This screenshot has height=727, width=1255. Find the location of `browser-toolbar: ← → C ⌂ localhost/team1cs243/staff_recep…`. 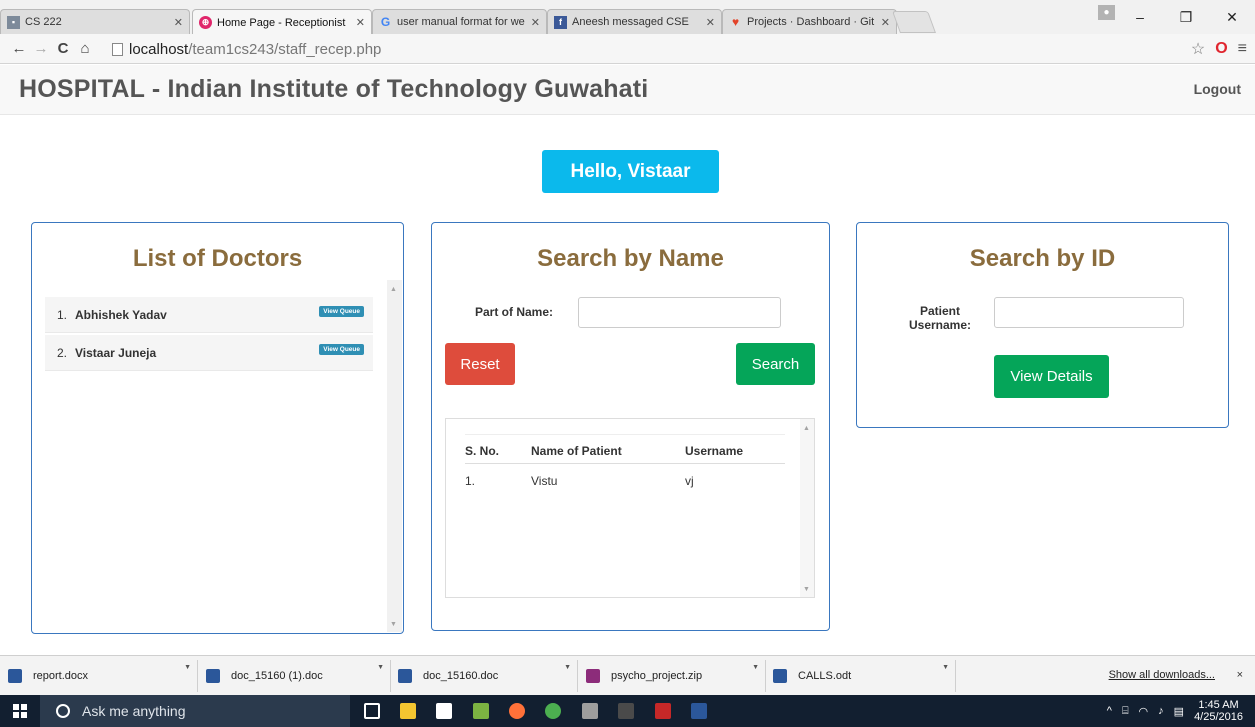

browser-toolbar: ← → C ⌂ localhost/team1cs243/staff_recep… is located at coordinates (627, 49).